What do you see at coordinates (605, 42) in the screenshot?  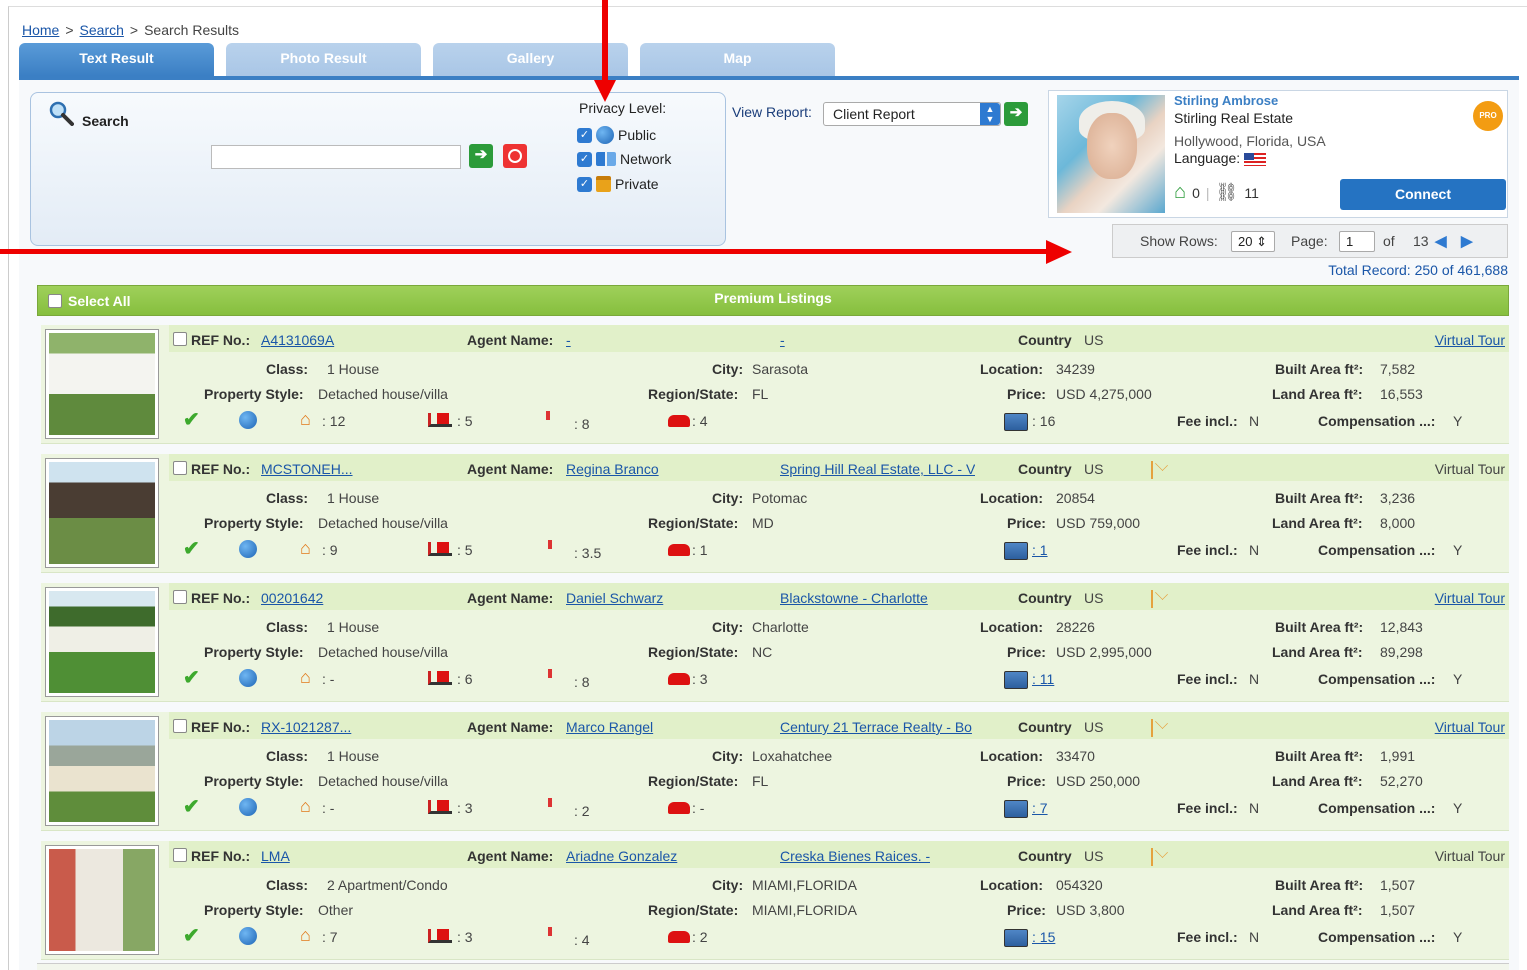 I see `annotation-arrow-down` at bounding box center [605, 42].